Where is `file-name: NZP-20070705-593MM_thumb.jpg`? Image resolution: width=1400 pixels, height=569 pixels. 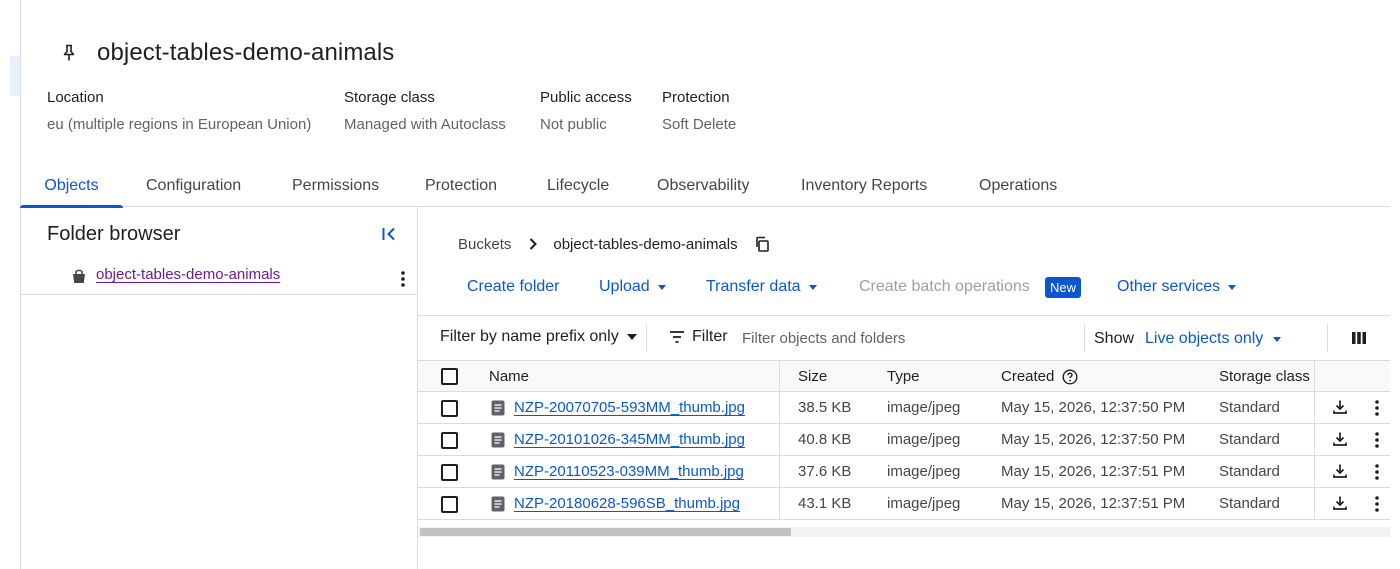 file-name: NZP-20070705-593MM_thumb.jpg is located at coordinates (629, 407).